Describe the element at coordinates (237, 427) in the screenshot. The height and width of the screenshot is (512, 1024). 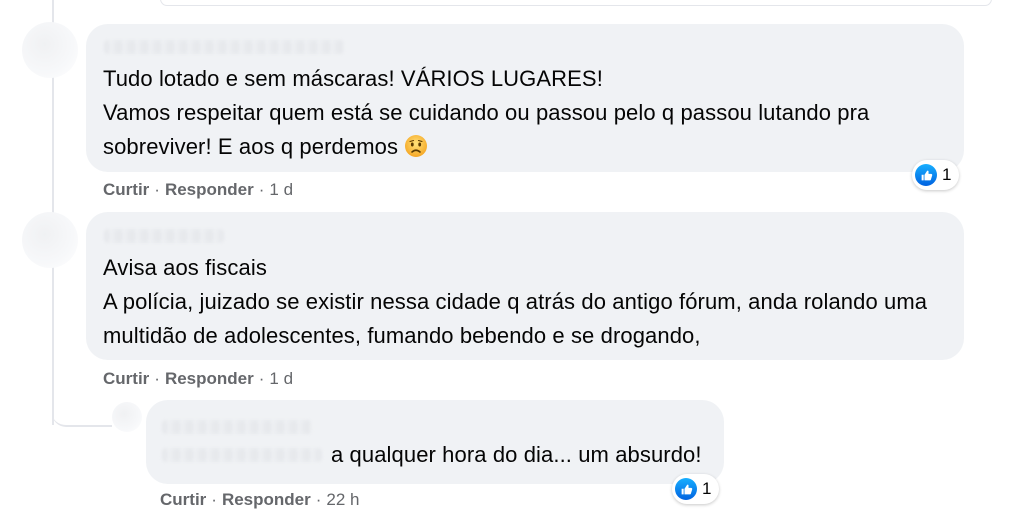
I see `reply-author-name` at that location.